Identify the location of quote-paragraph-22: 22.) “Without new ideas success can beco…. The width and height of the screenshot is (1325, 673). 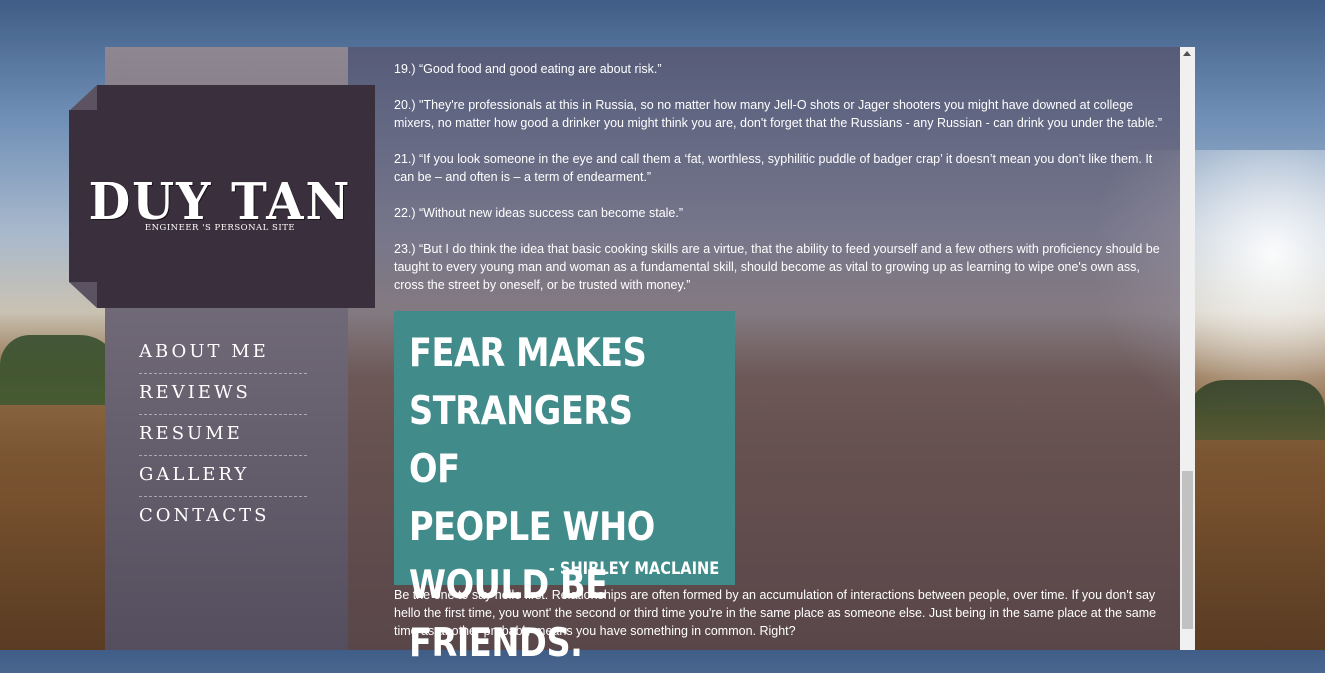
(539, 213).